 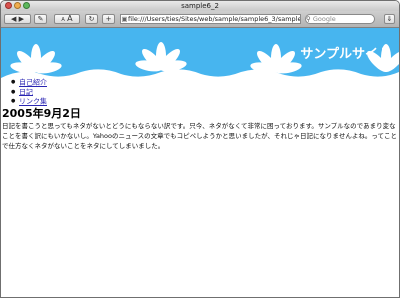 I want to click on text-size-buttons: A A, so click(x=67, y=19).